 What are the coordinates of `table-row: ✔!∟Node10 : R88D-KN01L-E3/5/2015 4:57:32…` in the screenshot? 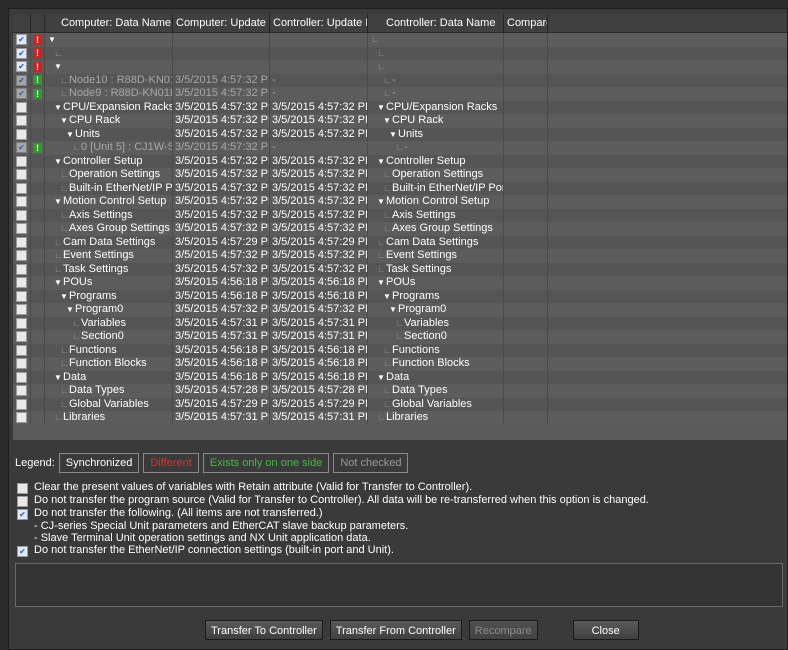 It's located at (400, 80).